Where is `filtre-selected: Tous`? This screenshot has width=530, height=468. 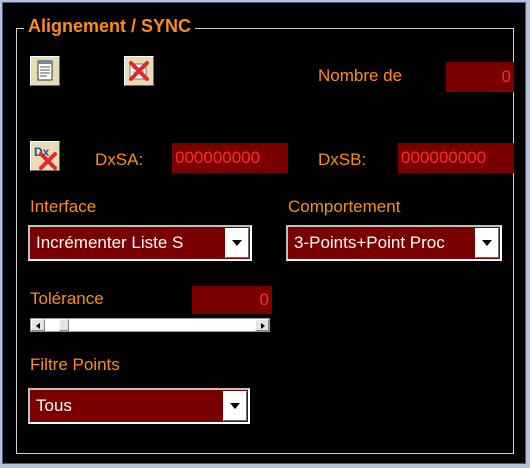
filtre-selected: Tous is located at coordinates (54, 405).